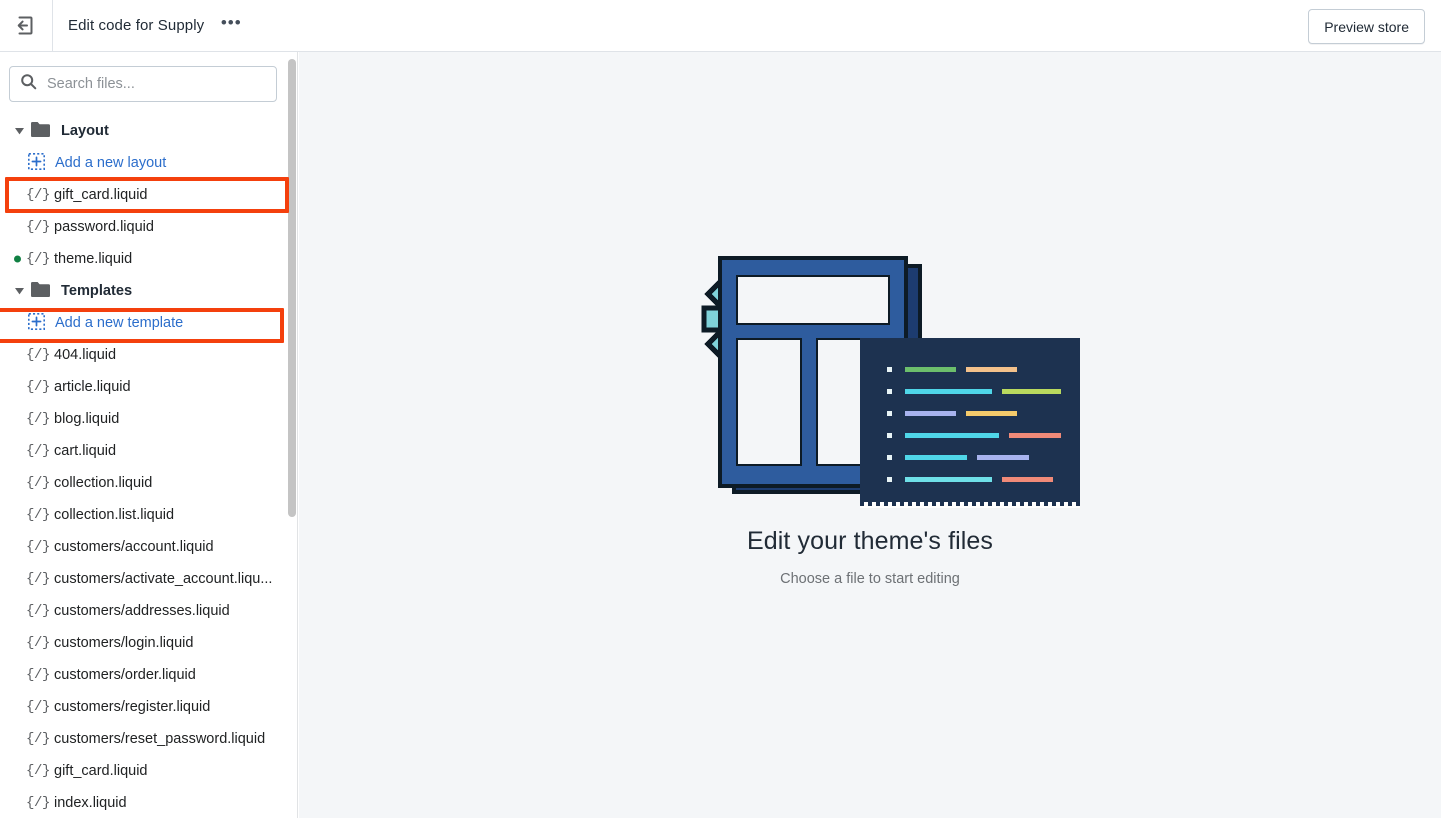 This screenshot has height=818, width=1441. I want to click on file-name: article.liquid, so click(92, 387).